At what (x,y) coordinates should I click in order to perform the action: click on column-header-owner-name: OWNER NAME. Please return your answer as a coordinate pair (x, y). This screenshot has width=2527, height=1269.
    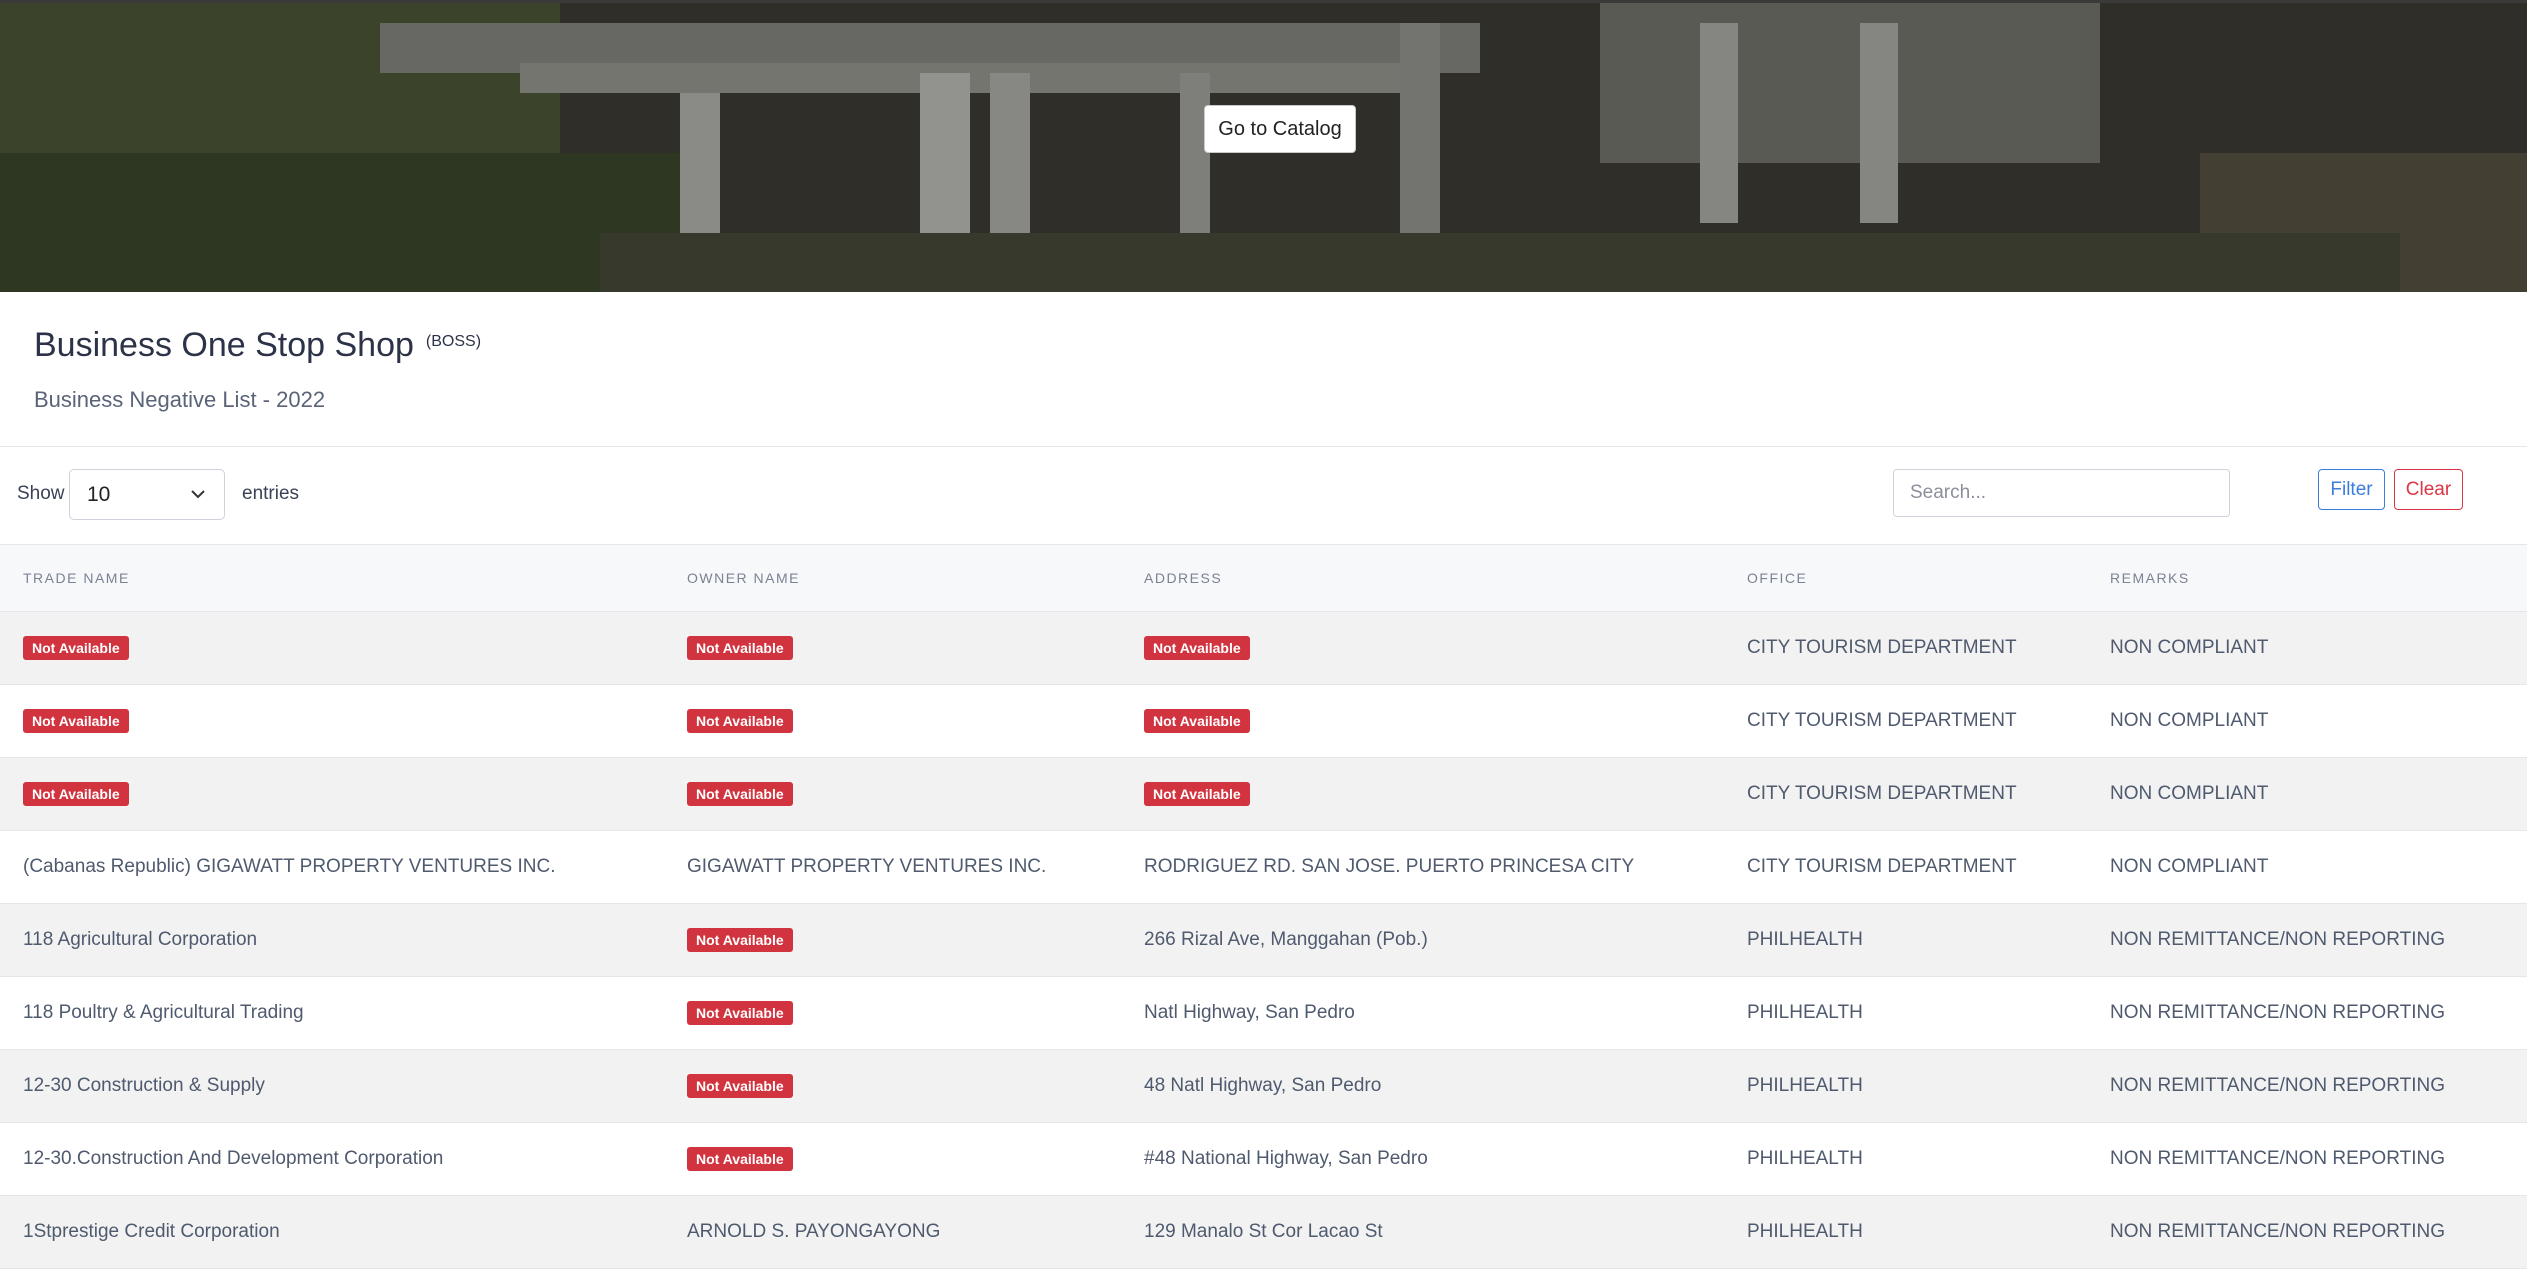
    Looking at the image, I should click on (892, 578).